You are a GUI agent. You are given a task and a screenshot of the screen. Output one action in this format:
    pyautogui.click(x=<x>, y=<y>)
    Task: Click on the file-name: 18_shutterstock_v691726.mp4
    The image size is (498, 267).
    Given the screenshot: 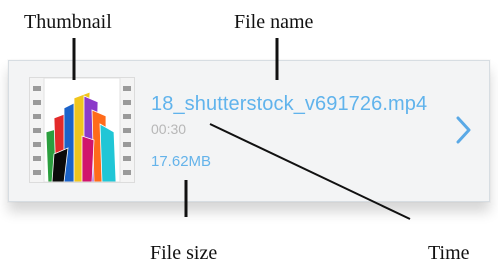 What is the action you would take?
    pyautogui.click(x=289, y=104)
    